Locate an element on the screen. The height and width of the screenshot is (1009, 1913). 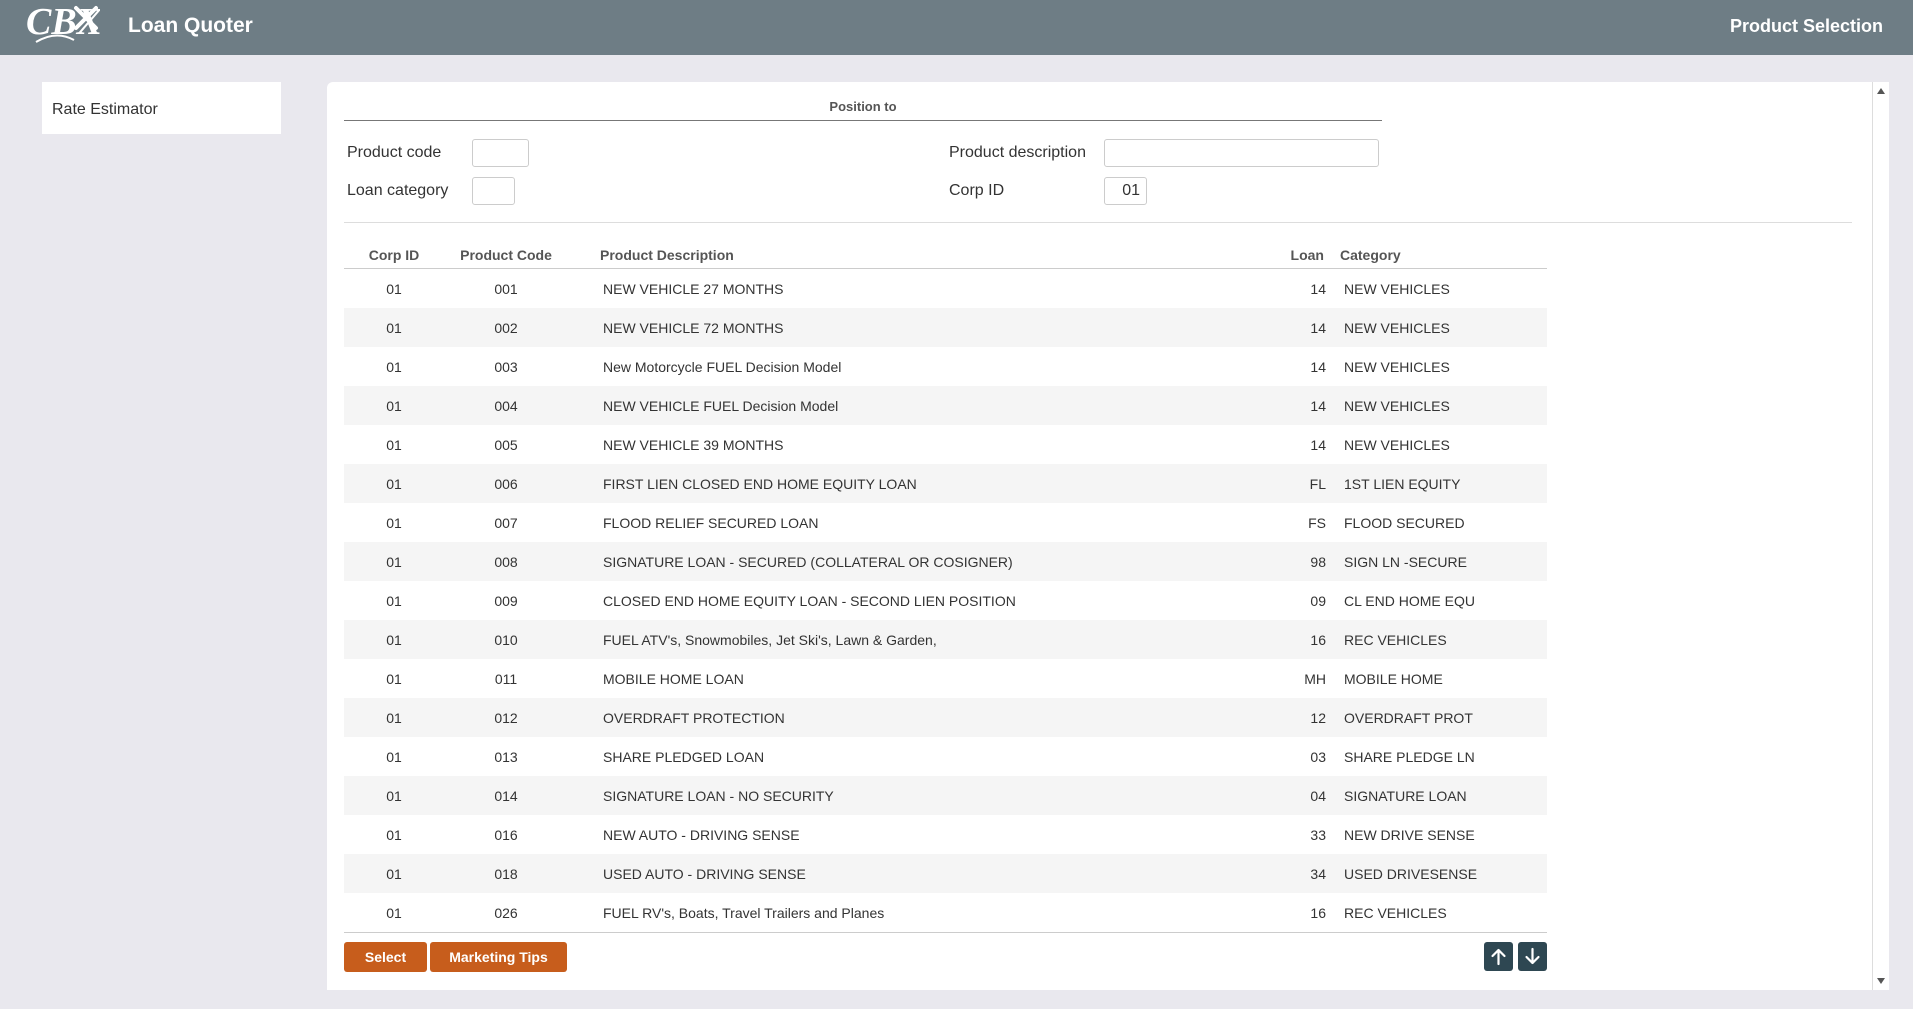
top-bar: CBX Loan Quoter Product Selection is located at coordinates (956, 27).